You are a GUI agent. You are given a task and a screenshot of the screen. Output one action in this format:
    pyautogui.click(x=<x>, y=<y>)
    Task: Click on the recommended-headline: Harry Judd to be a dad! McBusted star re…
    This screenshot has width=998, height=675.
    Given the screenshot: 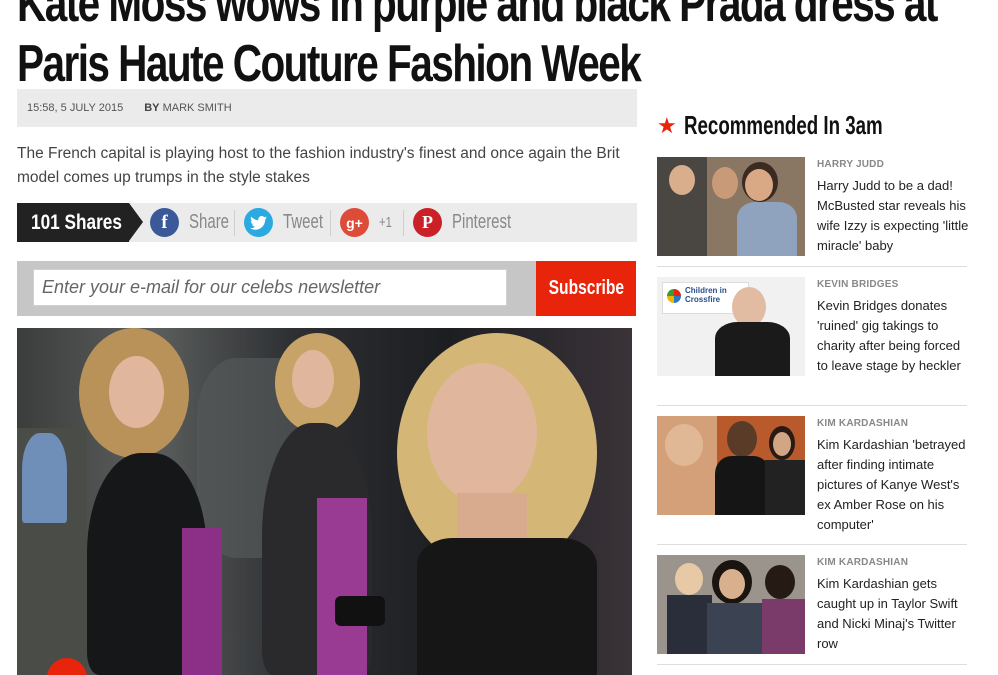 What is the action you would take?
    pyautogui.click(x=893, y=216)
    